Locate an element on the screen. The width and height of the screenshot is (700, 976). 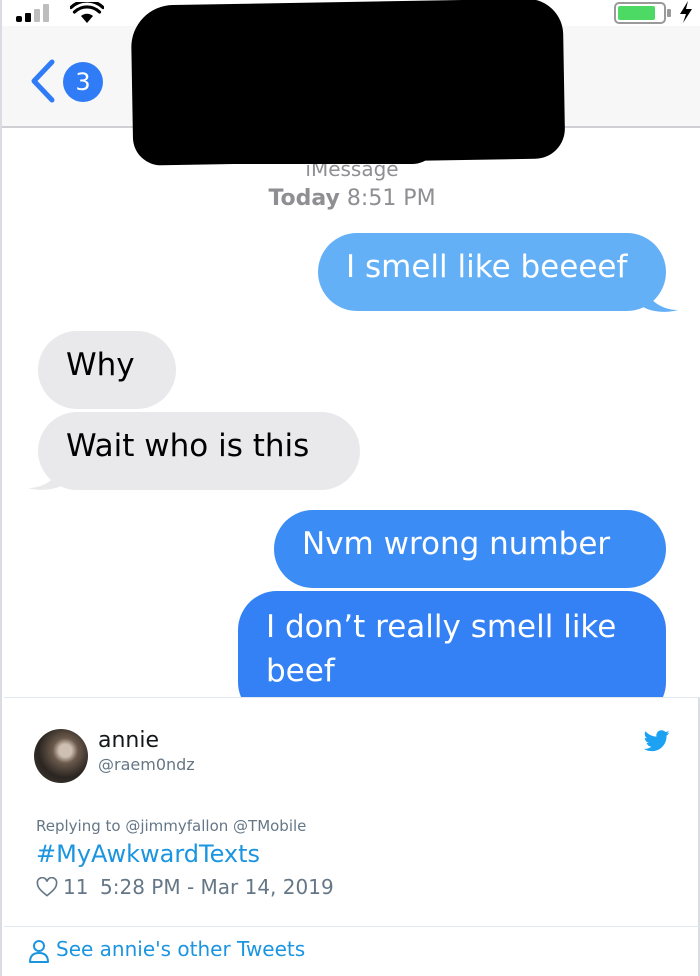
charging-bolt-icon is located at coordinates (686, 12).